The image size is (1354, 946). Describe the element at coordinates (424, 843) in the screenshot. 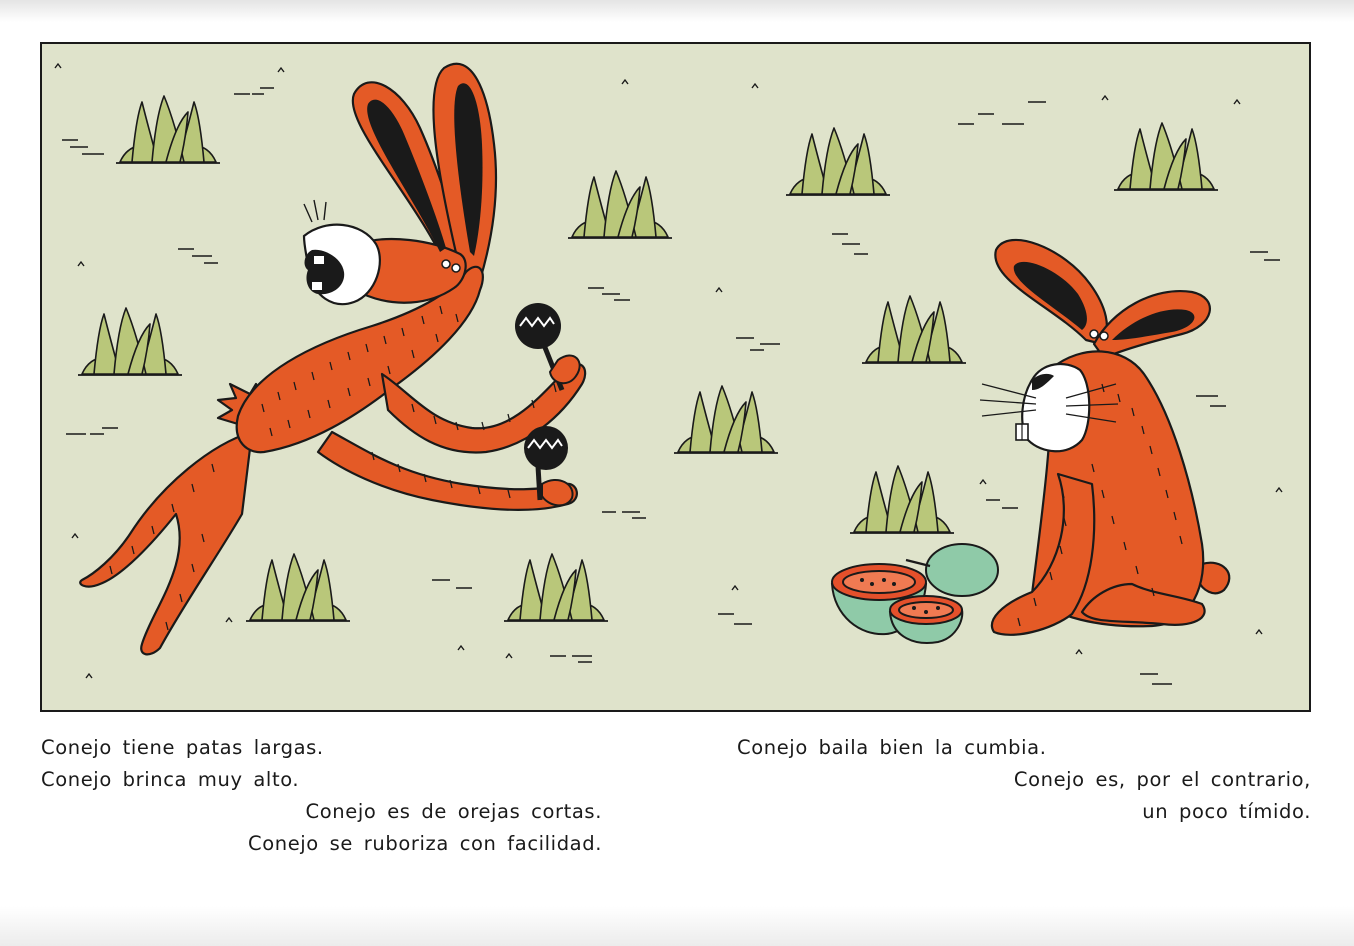

I see `caption-line: Conejo se ruboriza con facilidad.` at that location.